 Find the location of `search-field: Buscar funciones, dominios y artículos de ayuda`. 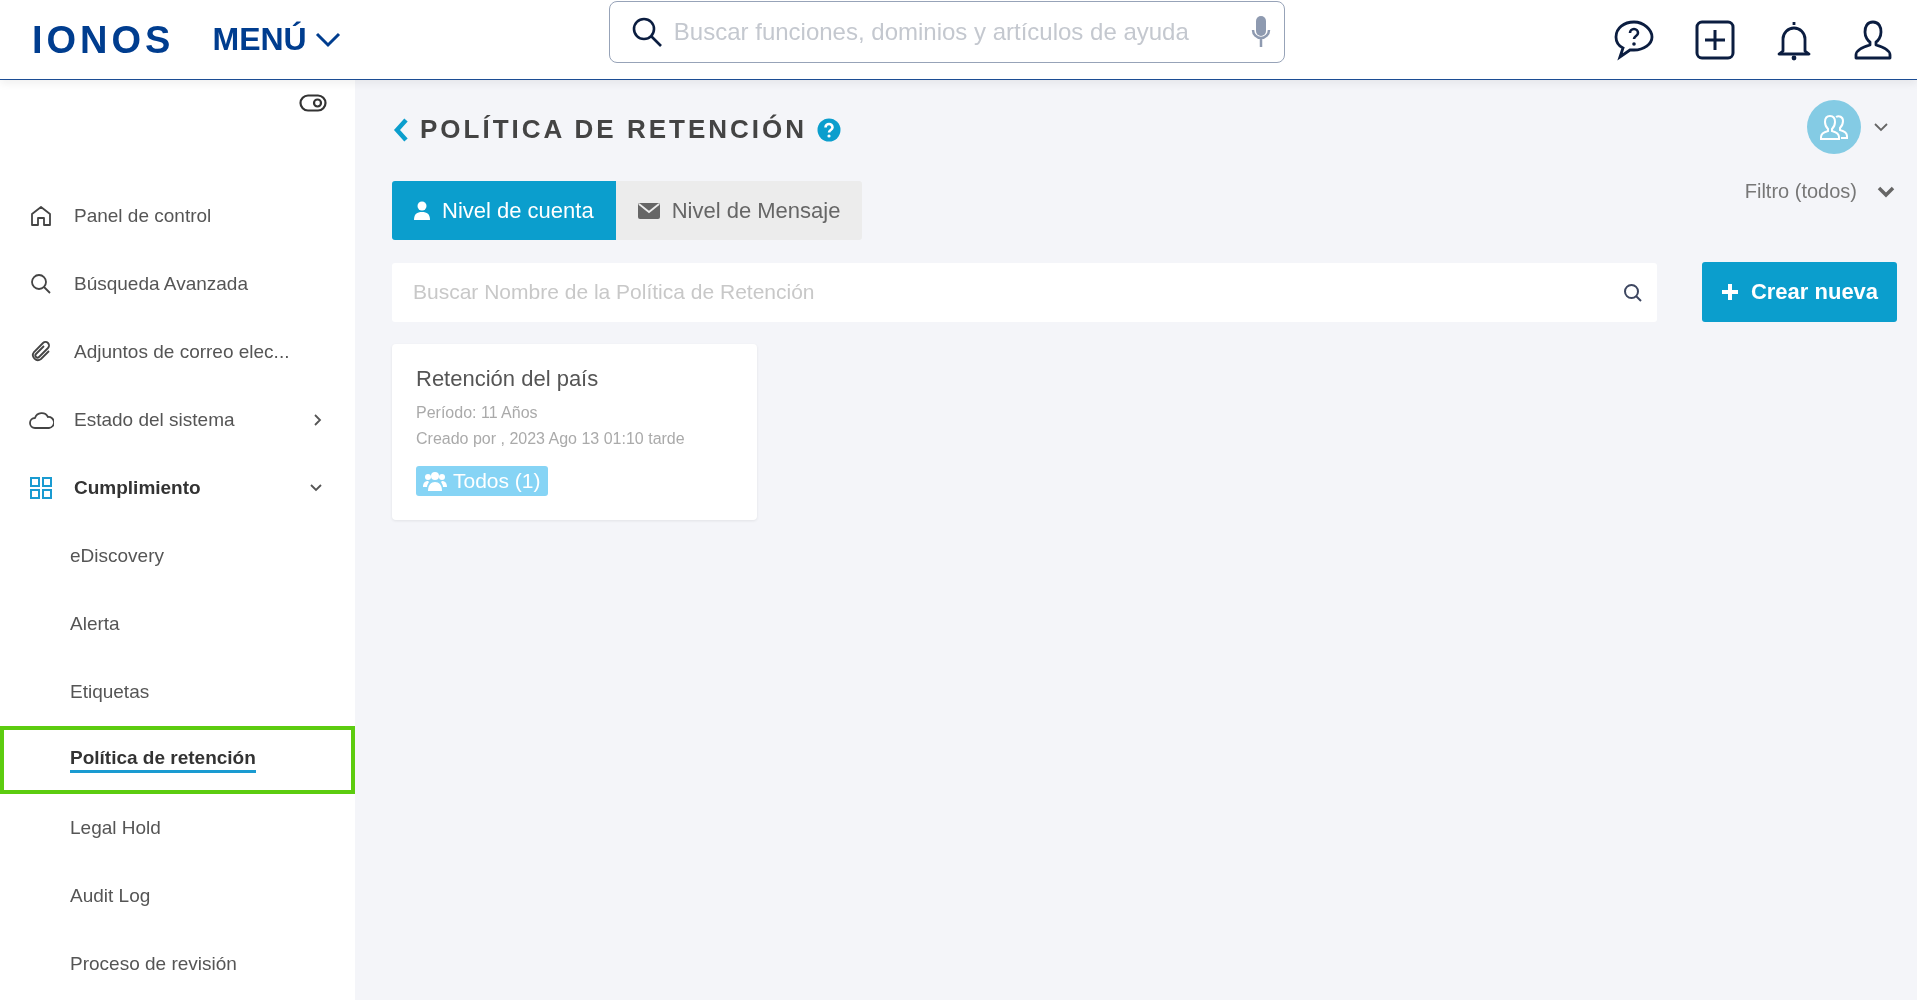

search-field: Buscar funciones, dominios y artículos de ayuda is located at coordinates (946, 31).